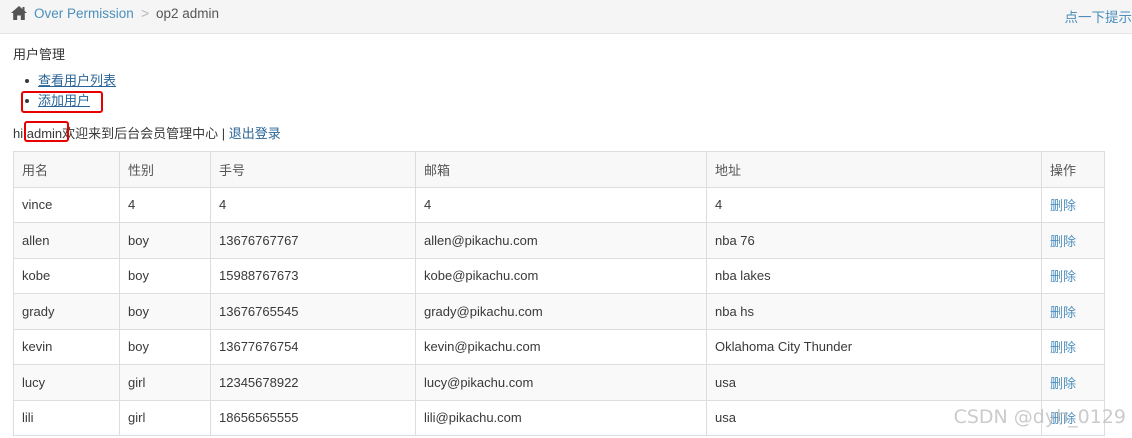 This screenshot has width=1132, height=438. I want to click on header-action: 操作, so click(1073, 169).